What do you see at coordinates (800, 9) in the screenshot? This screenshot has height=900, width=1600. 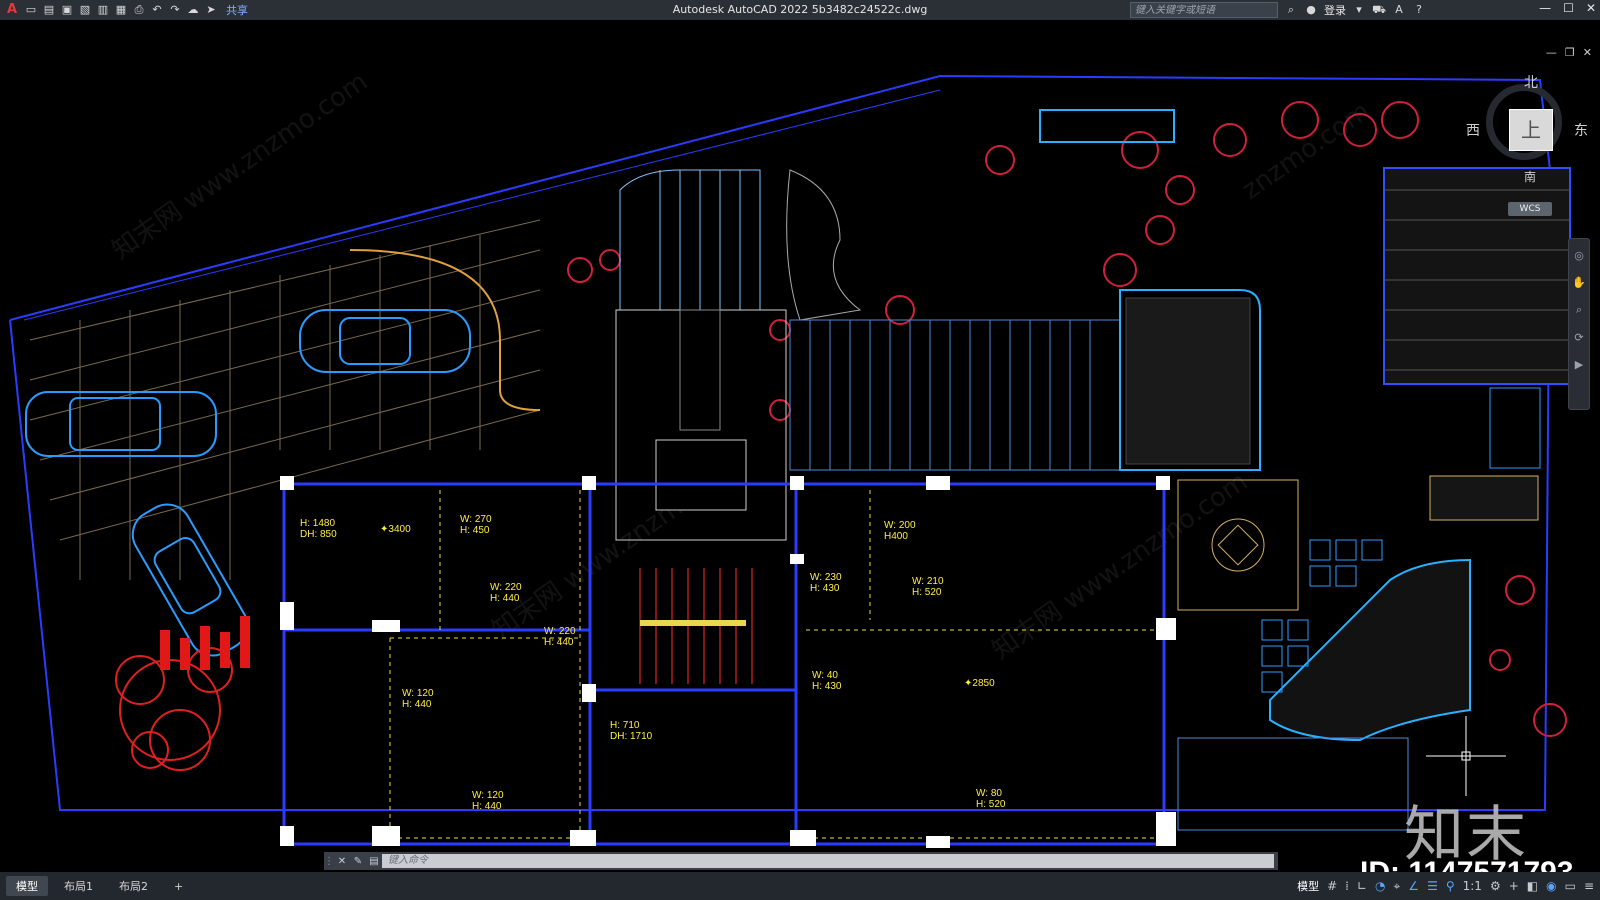 I see `window-title: Autodesk AutoCAD 2022 5b3482c24522c.dwg` at bounding box center [800, 9].